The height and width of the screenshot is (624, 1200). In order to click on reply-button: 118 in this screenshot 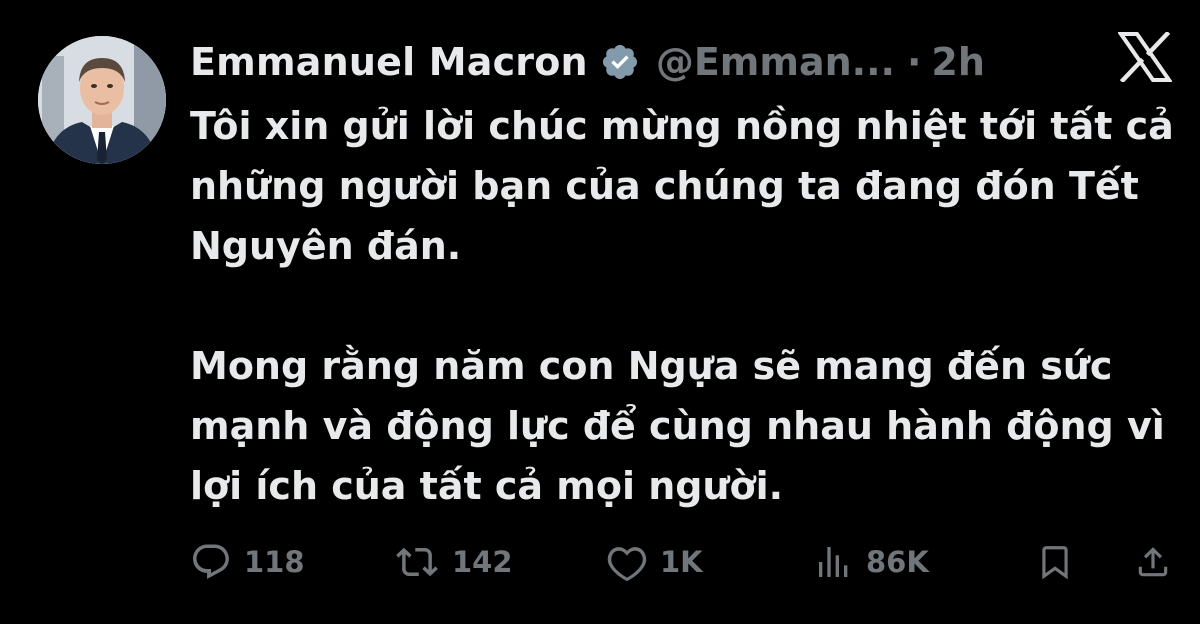, I will do `click(247, 562)`.